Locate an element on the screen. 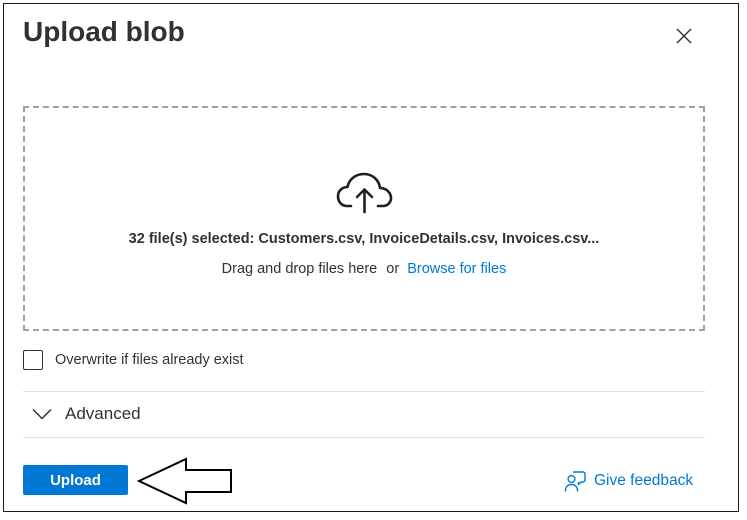 The width and height of the screenshot is (747, 520). cloud-upload-icon is located at coordinates (364, 193).